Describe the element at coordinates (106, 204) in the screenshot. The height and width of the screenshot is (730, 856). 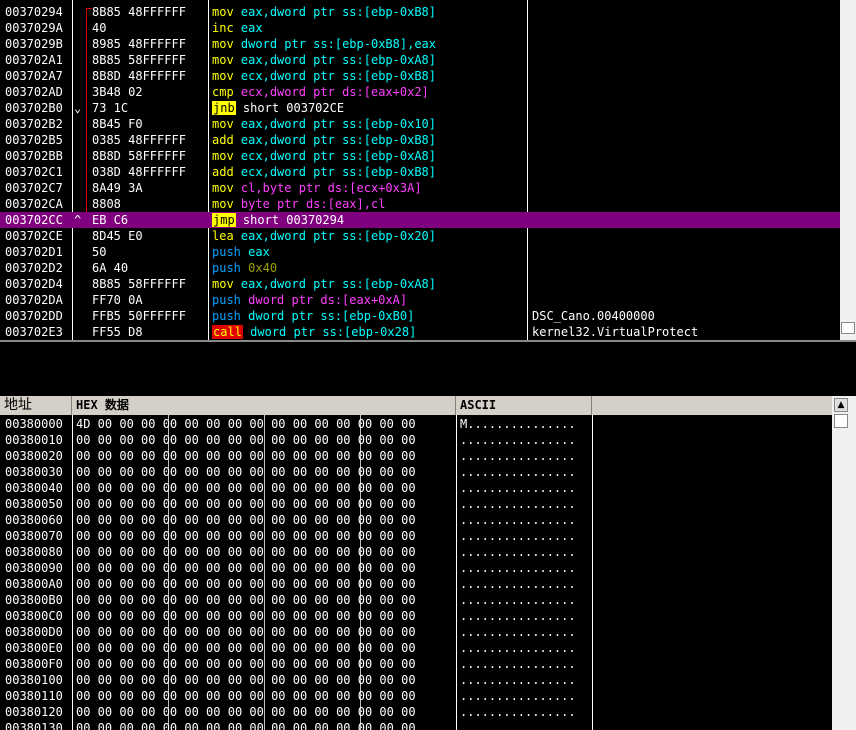
I see `opcode-bytes: 8808` at that location.